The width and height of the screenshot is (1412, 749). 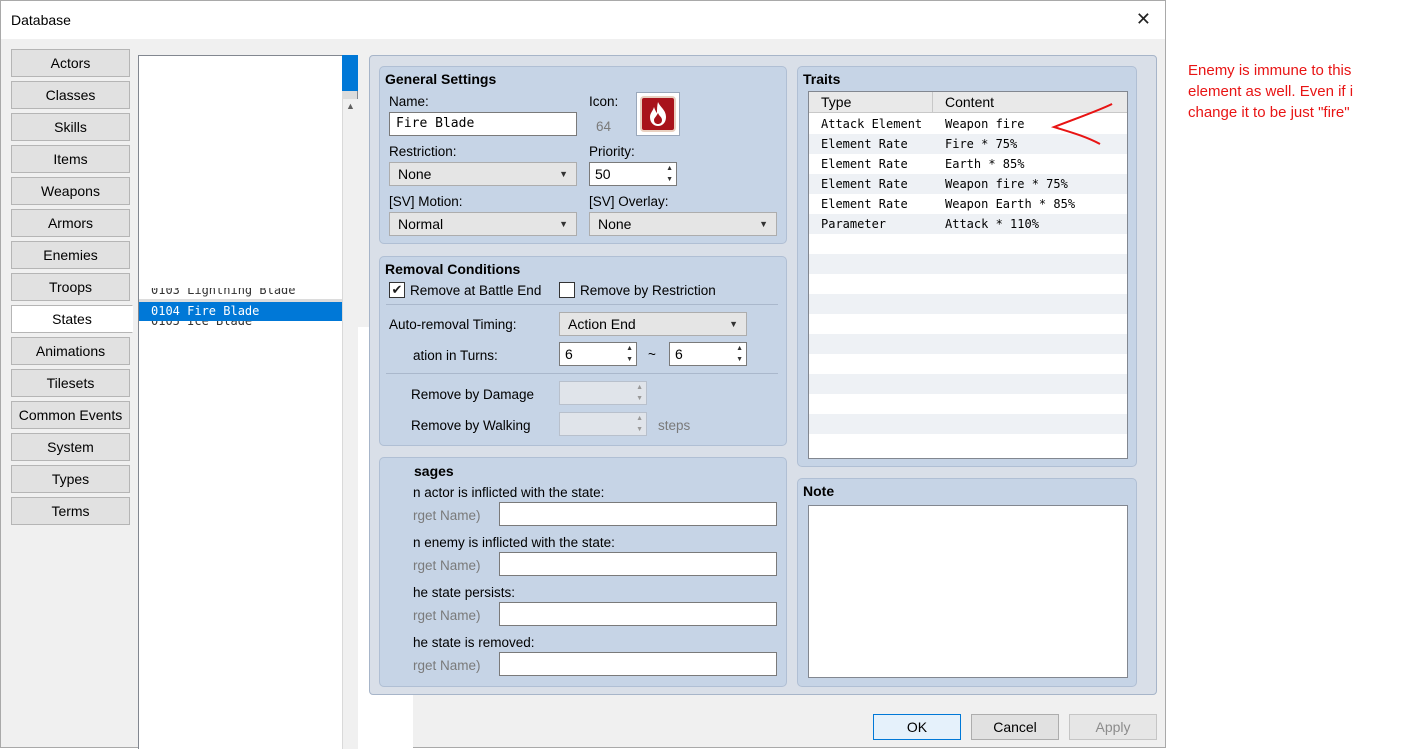 I want to click on tab-system: System, so click(x=70, y=447).